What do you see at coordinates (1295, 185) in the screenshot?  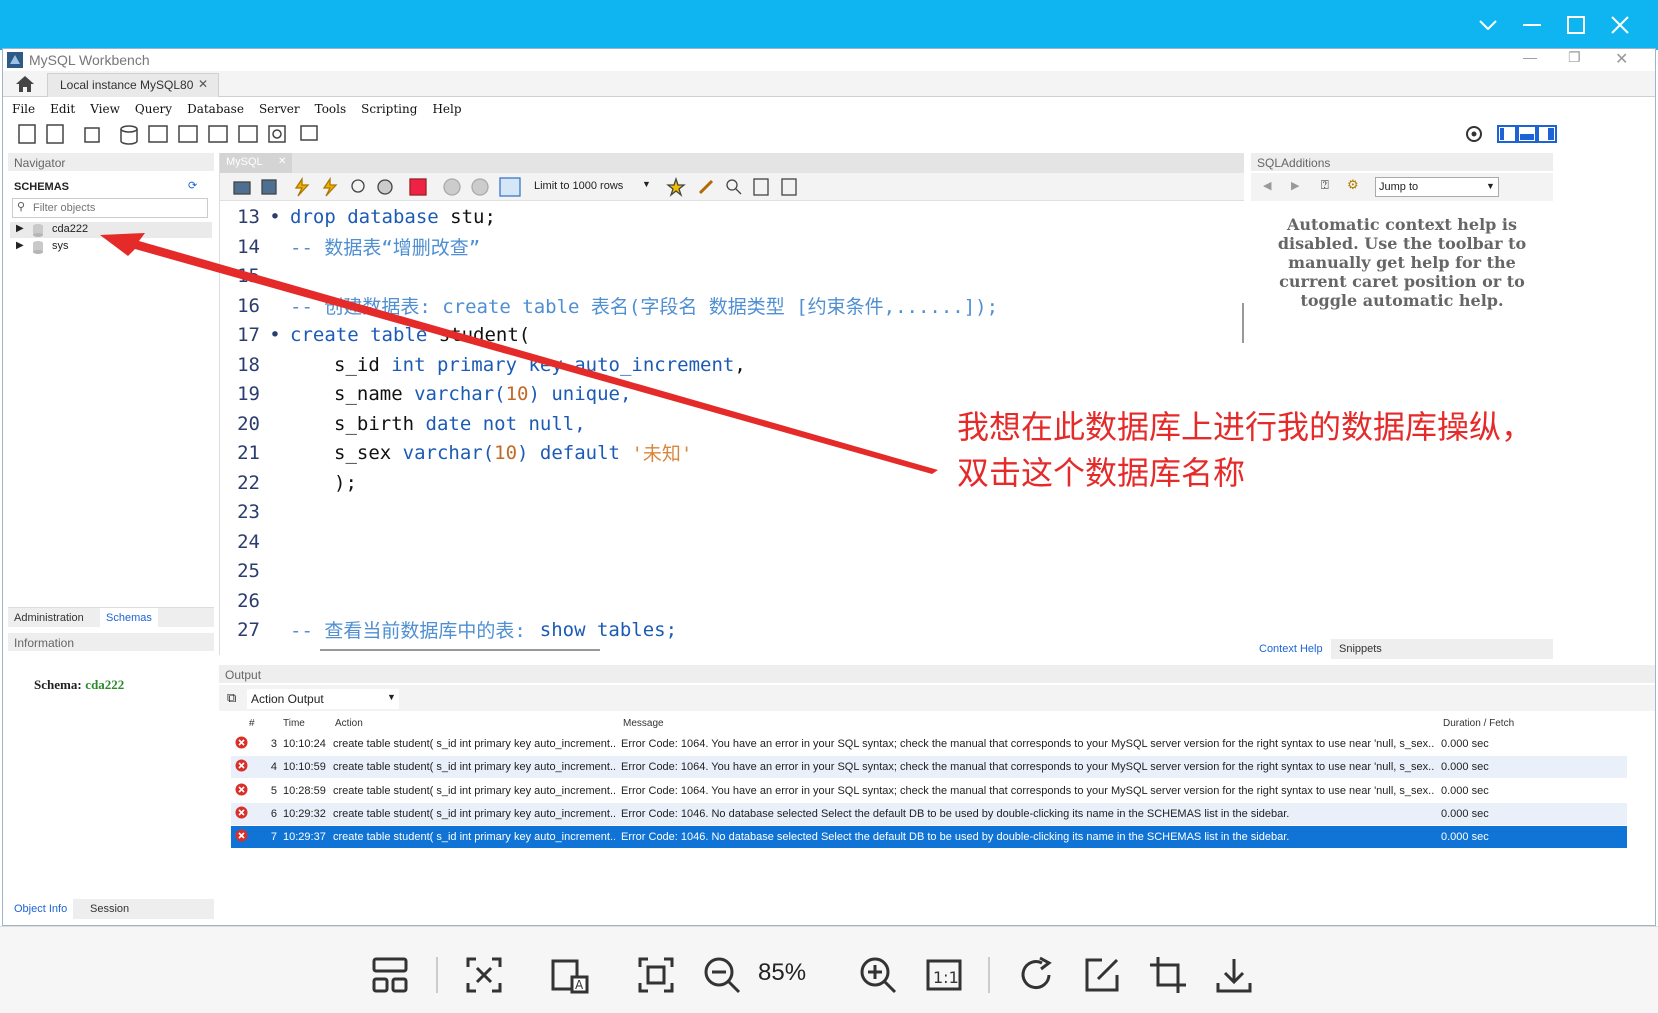 I see `forward-icon: ▶` at bounding box center [1295, 185].